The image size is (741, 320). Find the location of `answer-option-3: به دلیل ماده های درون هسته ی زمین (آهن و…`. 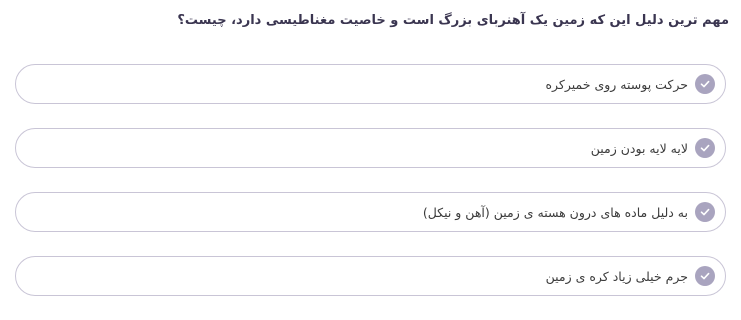

answer-option-3: به دلیل ماده های درون هسته ی زمین (آهن و… is located at coordinates (370, 212).